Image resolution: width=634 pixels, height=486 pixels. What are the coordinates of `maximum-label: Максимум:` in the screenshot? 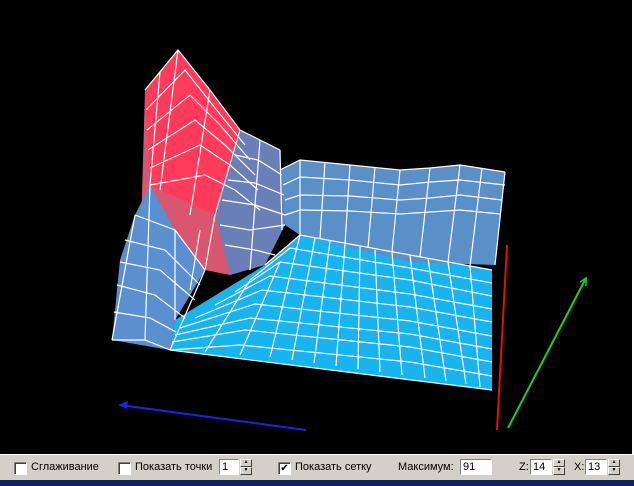 It's located at (426, 467).